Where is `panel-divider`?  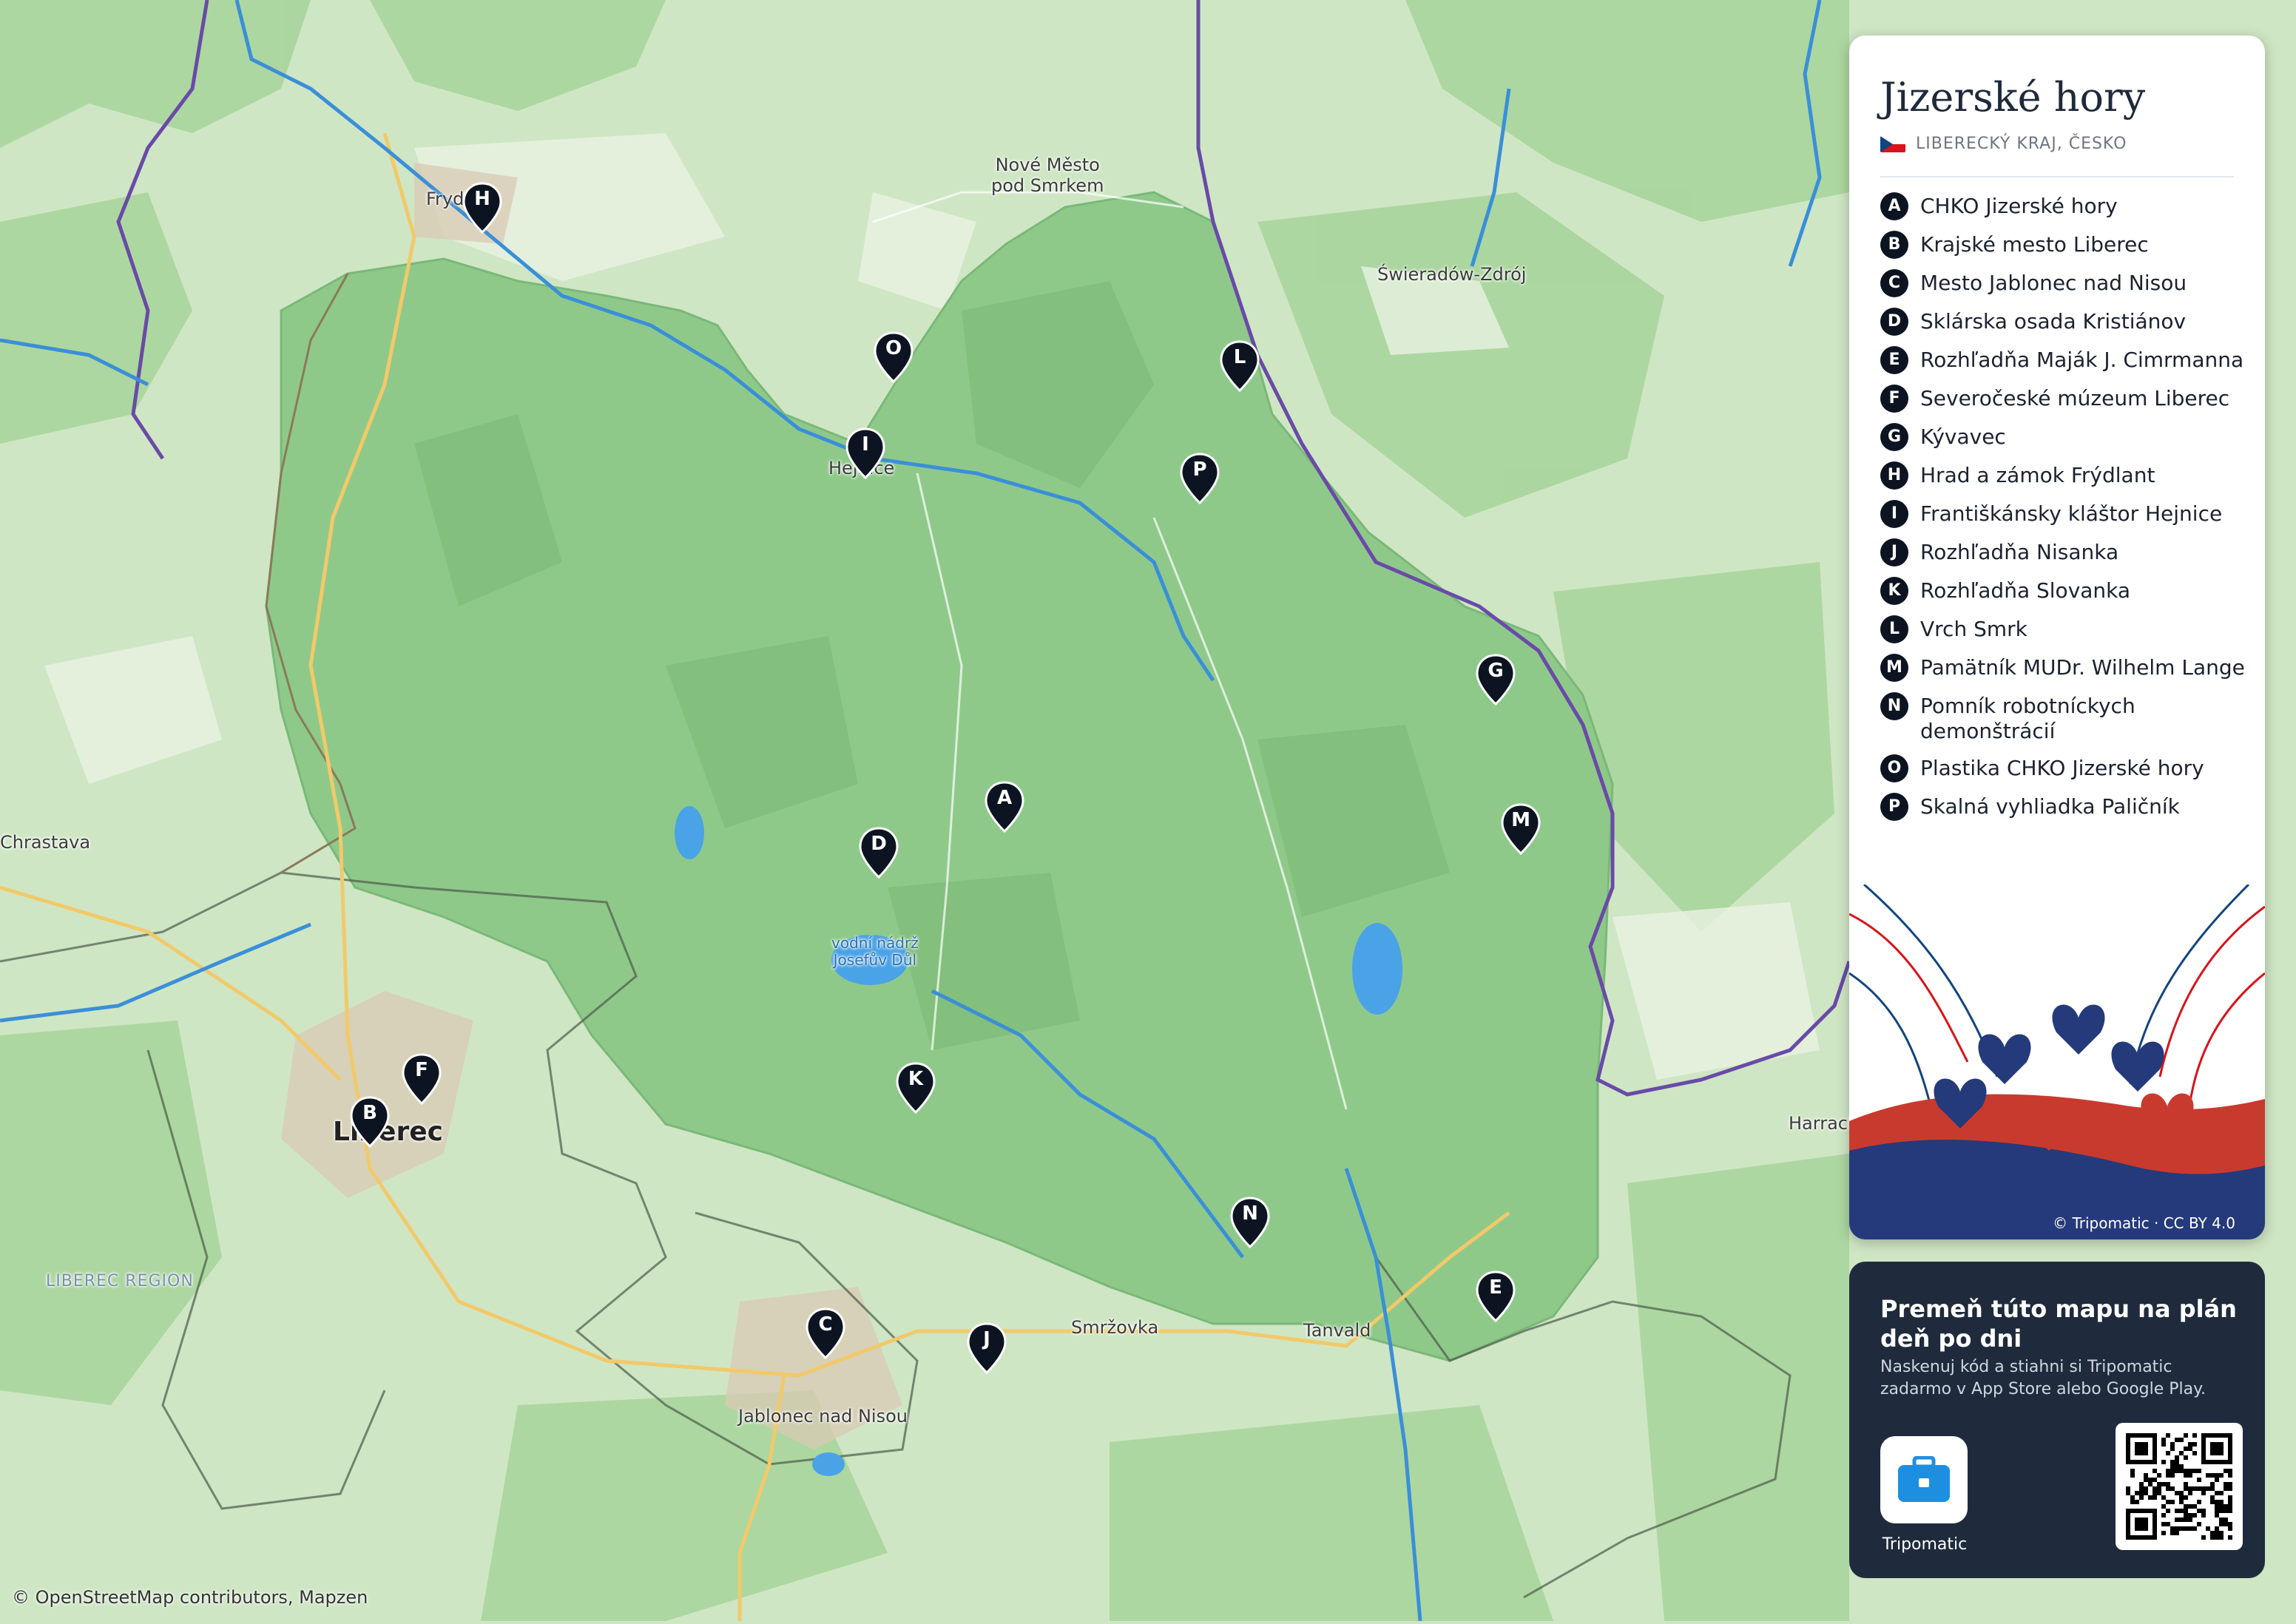
panel-divider is located at coordinates (2057, 176).